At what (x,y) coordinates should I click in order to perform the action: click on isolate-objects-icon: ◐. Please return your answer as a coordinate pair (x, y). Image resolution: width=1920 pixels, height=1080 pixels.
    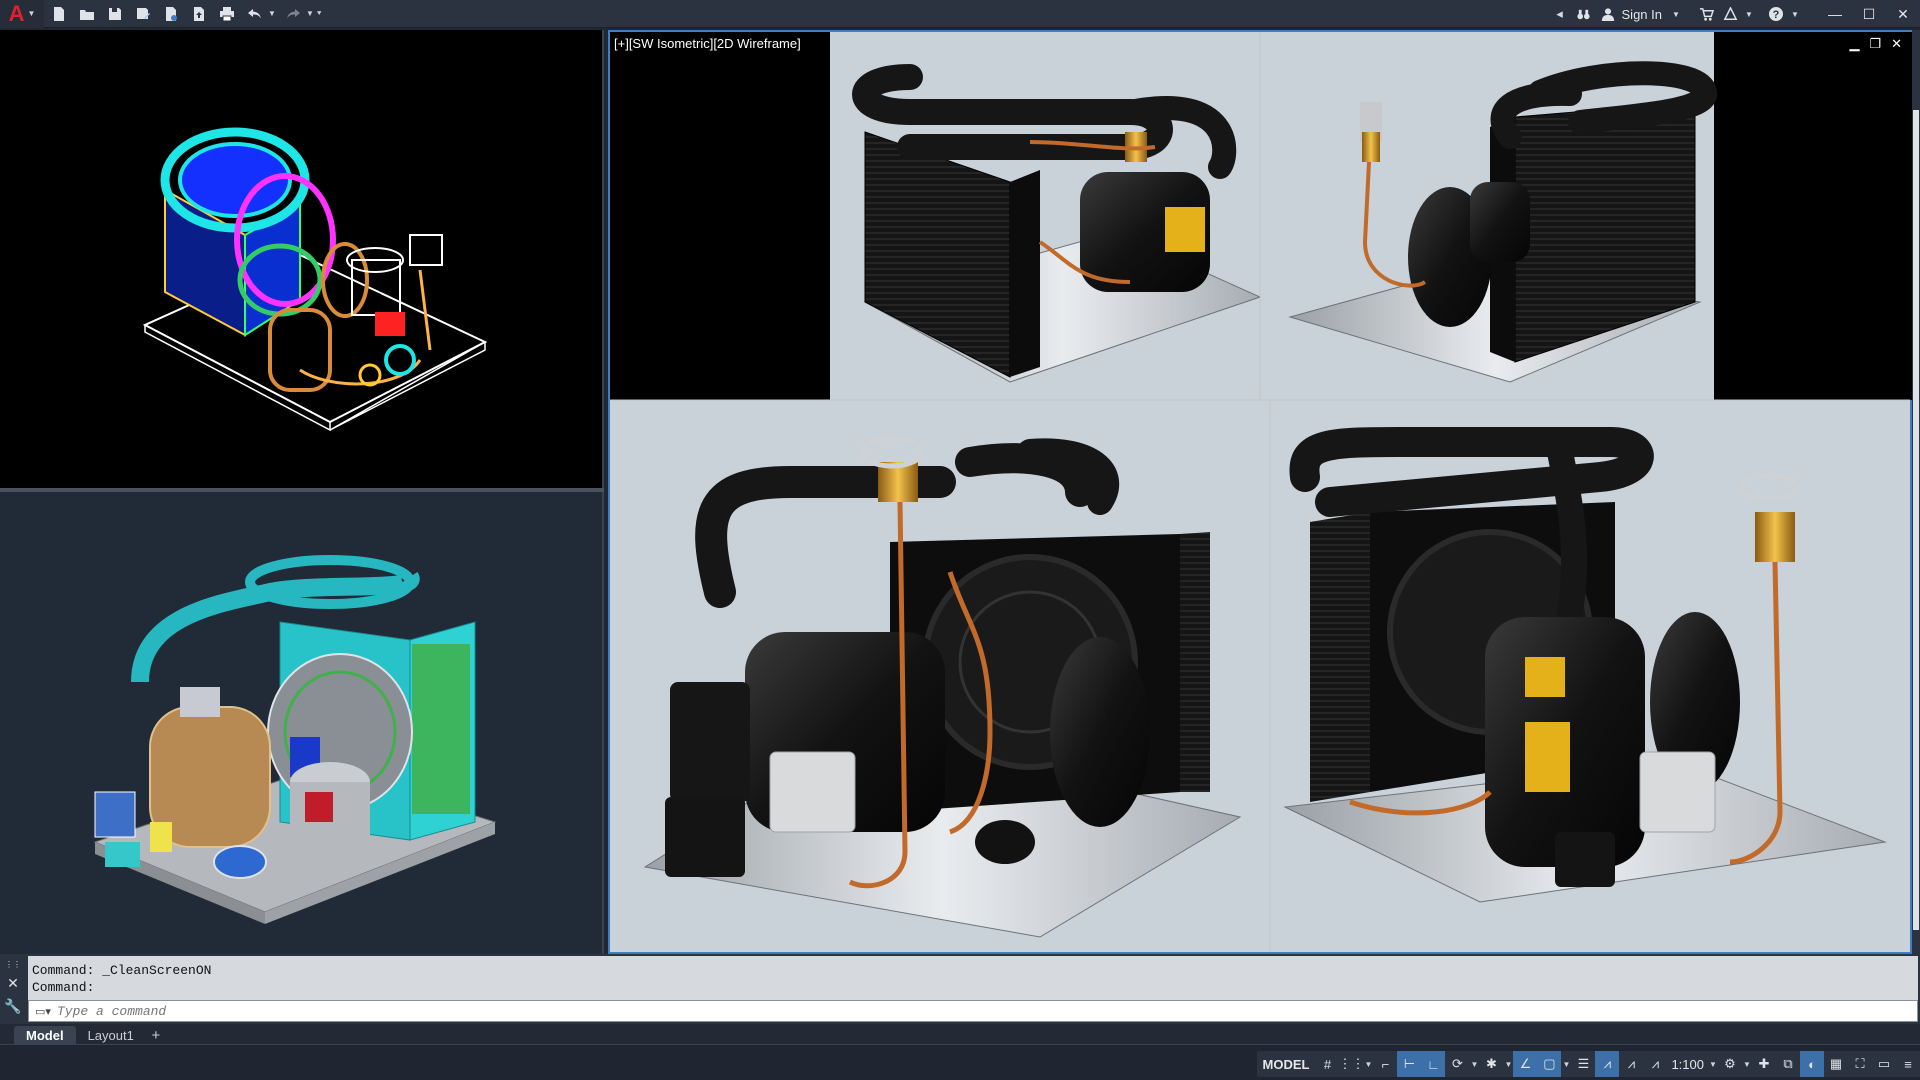
    Looking at the image, I should click on (1812, 1064).